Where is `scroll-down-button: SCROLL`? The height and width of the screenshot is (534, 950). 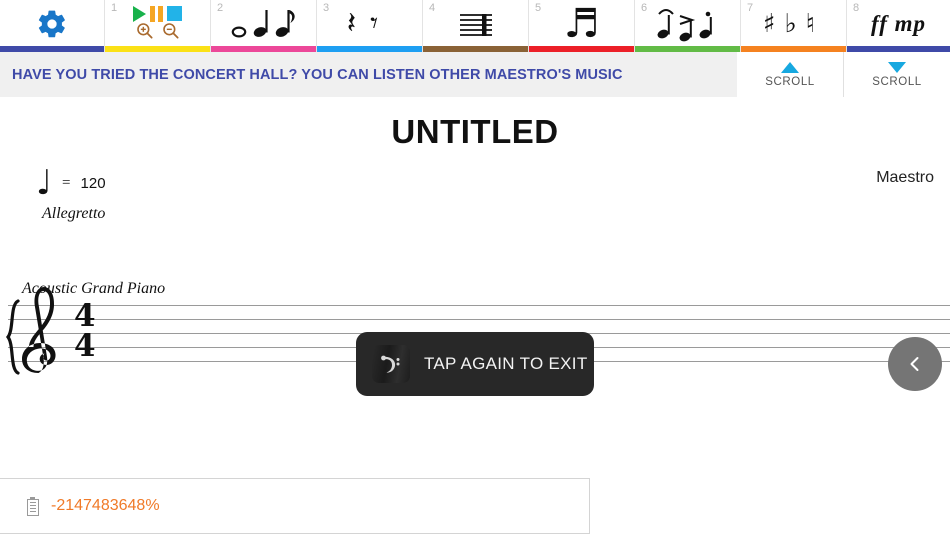 scroll-down-button: SCROLL is located at coordinates (897, 74).